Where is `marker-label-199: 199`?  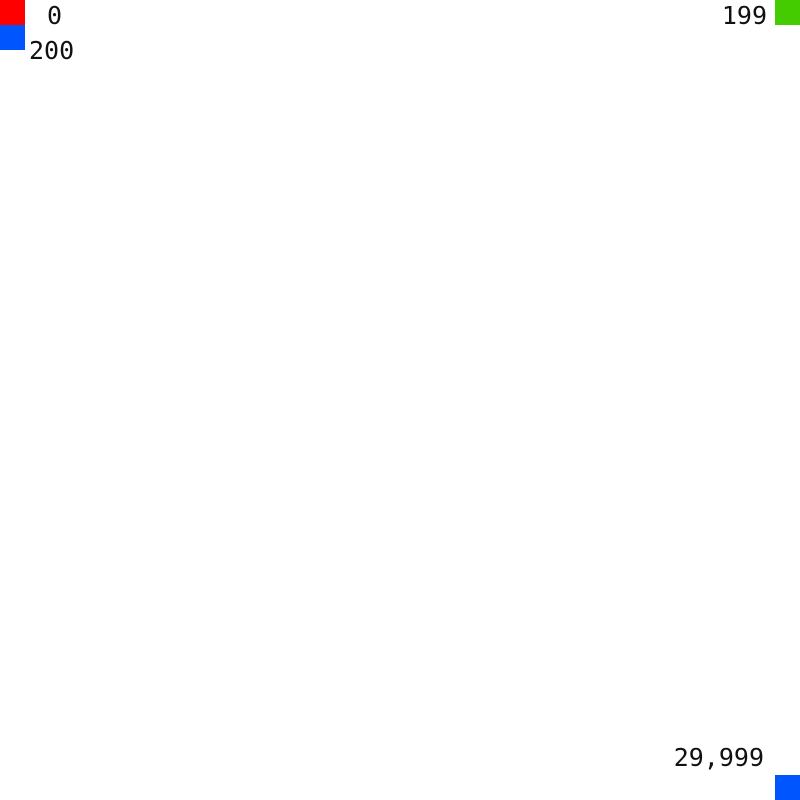 marker-label-199: 199 is located at coordinates (744, 15).